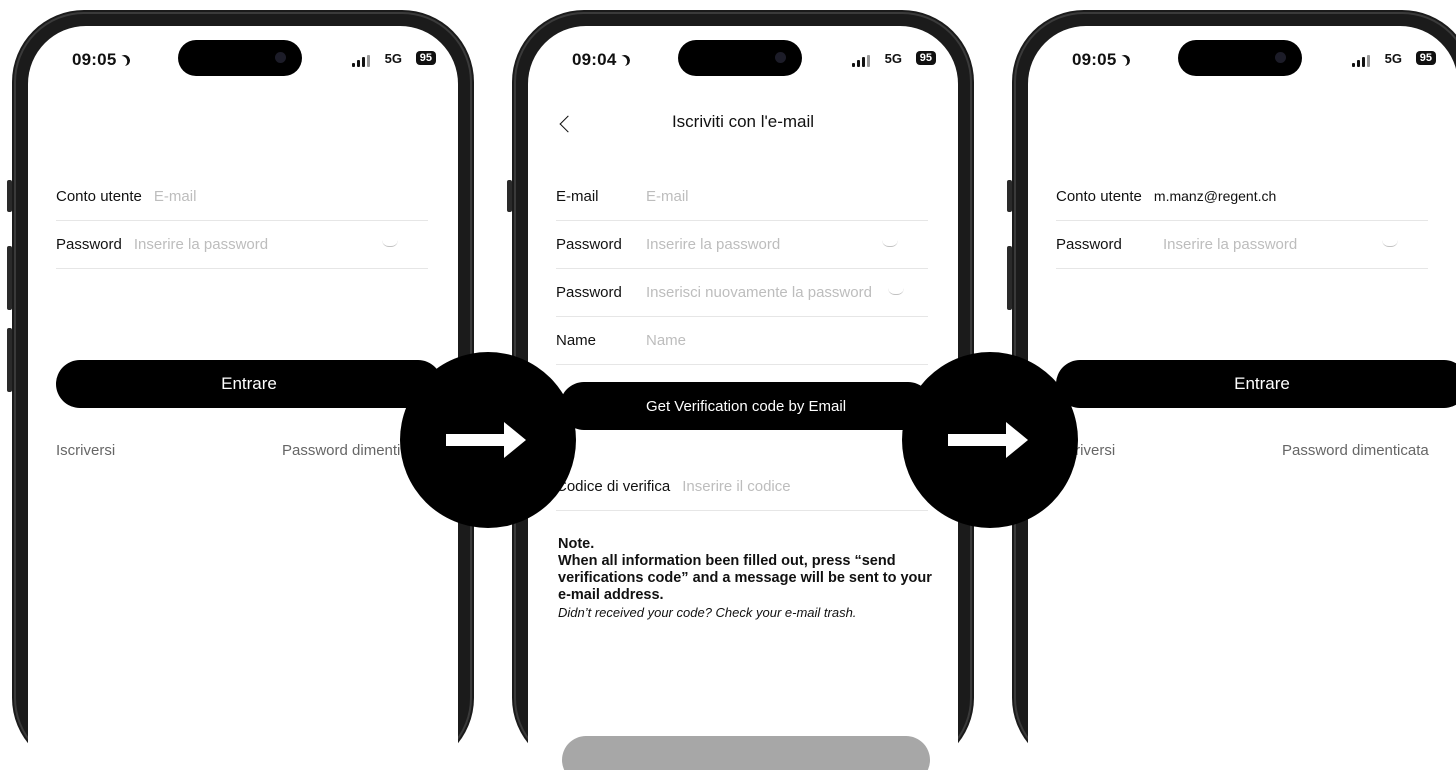 Image resolution: width=1456 pixels, height=770 pixels. Describe the element at coordinates (1355, 450) in the screenshot. I see `forgot-password-link: Password dimenticata` at that location.